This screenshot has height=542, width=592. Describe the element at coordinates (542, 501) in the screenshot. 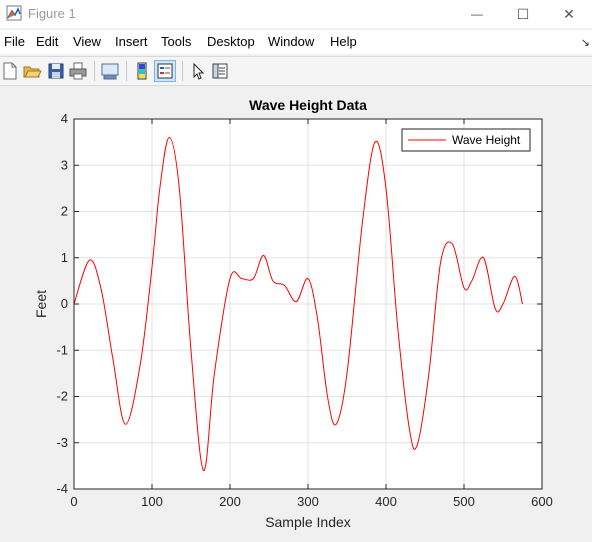

I see `x-tick-label: 600` at that location.